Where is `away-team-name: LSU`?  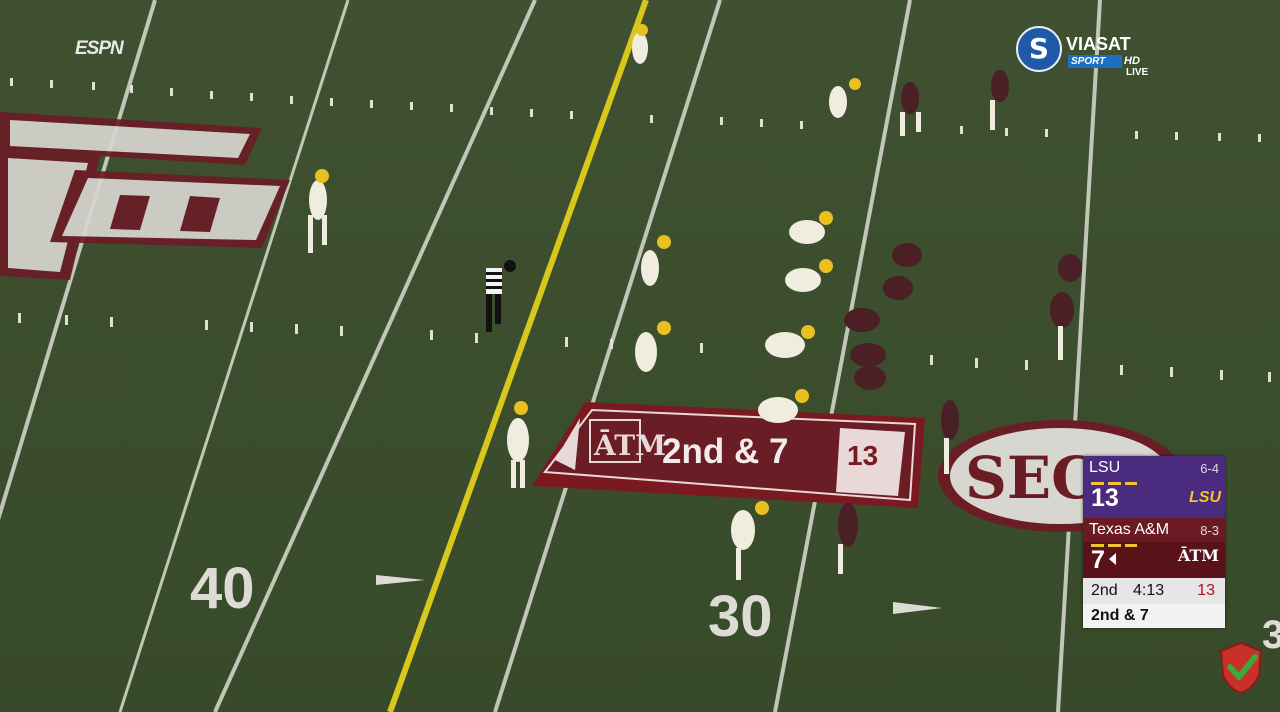 away-team-name: LSU is located at coordinates (1105, 467).